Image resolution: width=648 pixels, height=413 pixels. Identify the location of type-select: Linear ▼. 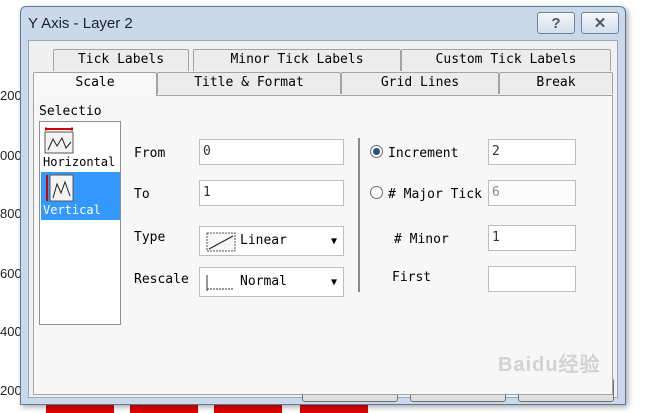
(271, 241).